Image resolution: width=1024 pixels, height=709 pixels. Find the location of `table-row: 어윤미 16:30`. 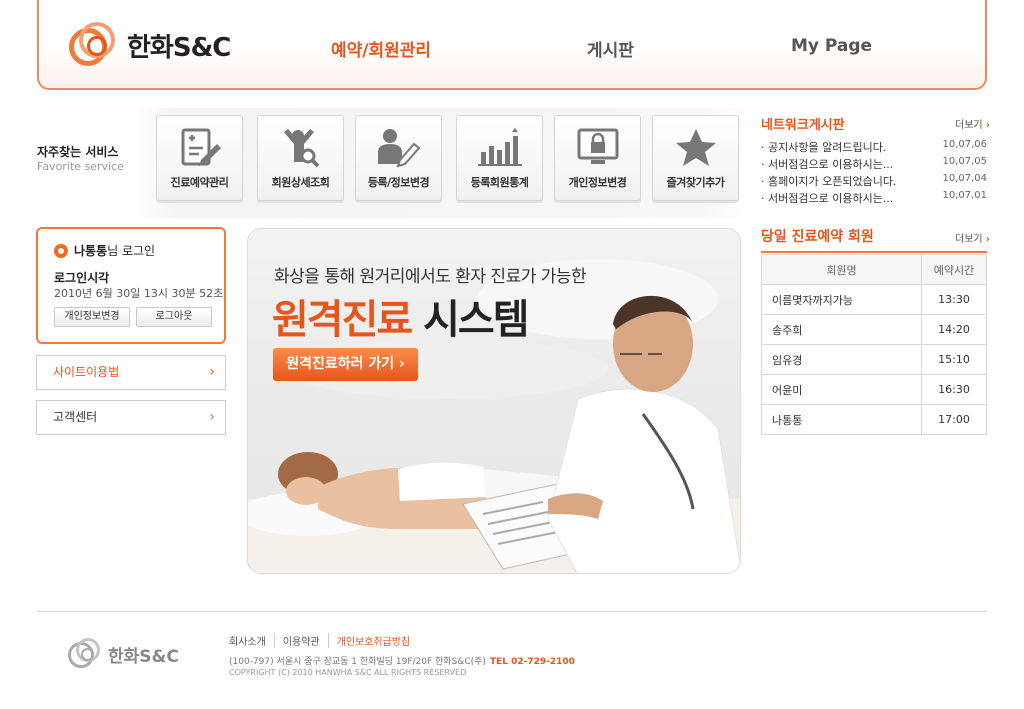

table-row: 어윤미 16:30 is located at coordinates (874, 389).